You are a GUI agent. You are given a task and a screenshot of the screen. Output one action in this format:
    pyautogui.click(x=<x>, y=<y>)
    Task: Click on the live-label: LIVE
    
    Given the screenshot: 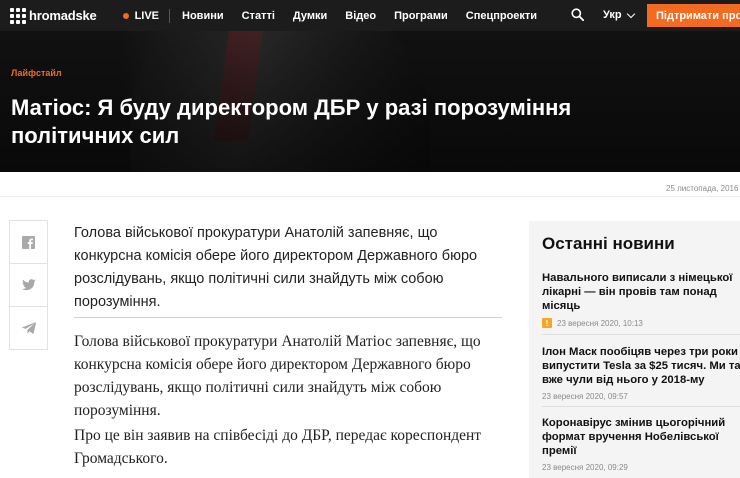 What is the action you would take?
    pyautogui.click(x=147, y=15)
    